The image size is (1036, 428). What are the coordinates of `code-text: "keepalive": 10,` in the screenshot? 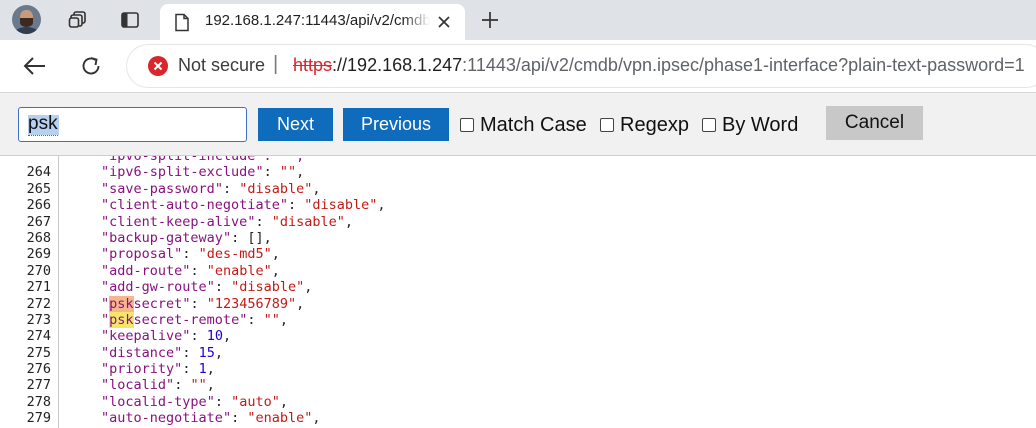 It's located at (166, 336).